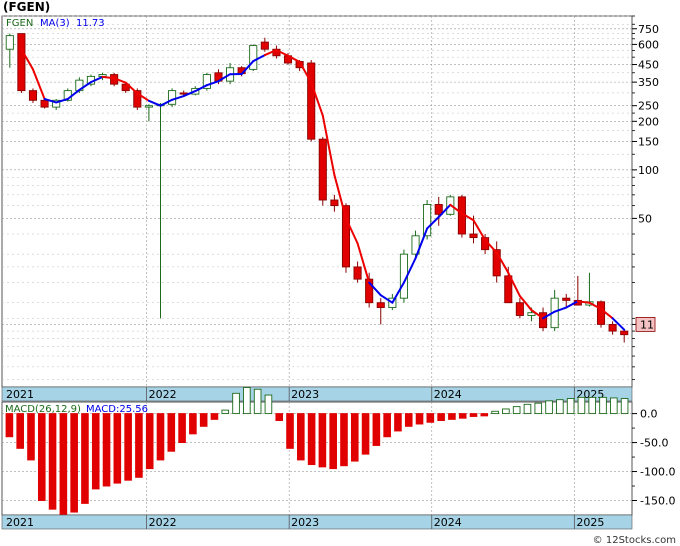 This screenshot has height=546, width=680. I want to click on legend-ma-value: 11.73, so click(90, 23).